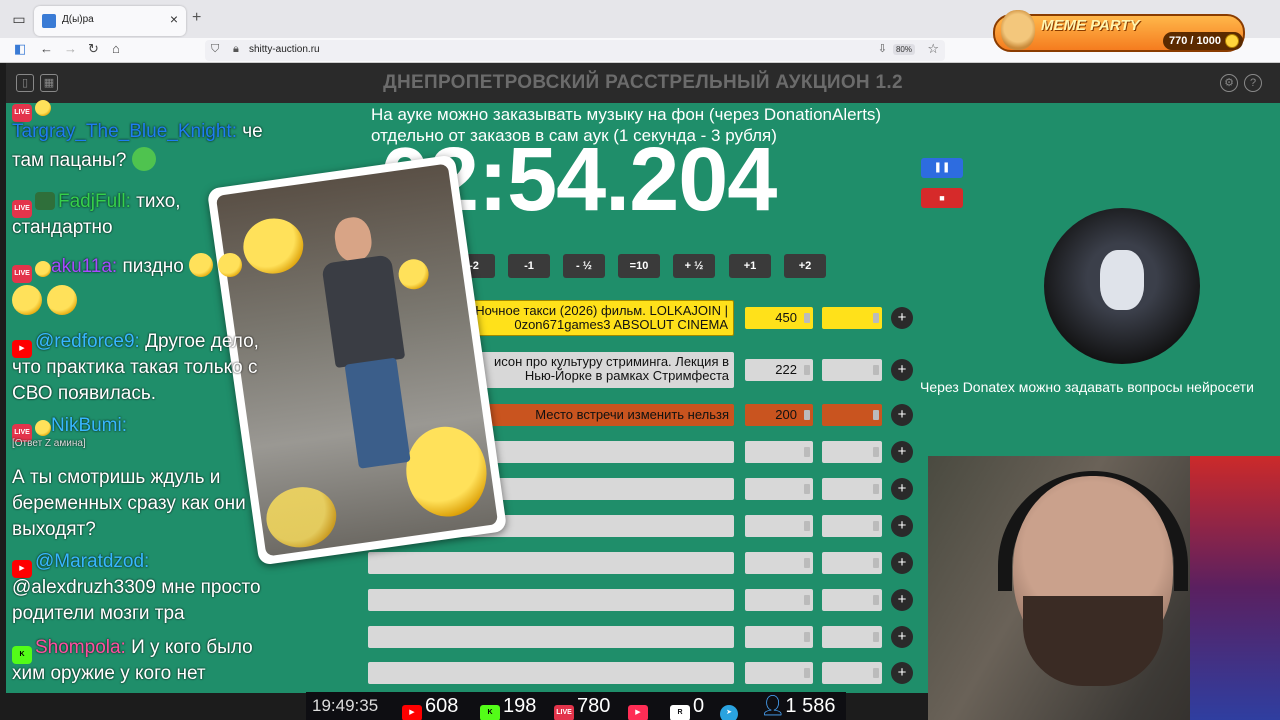 This screenshot has height=720, width=1280. What do you see at coordinates (694, 266) in the screenshot?
I see `adjust-plus-half-button: + ½` at bounding box center [694, 266].